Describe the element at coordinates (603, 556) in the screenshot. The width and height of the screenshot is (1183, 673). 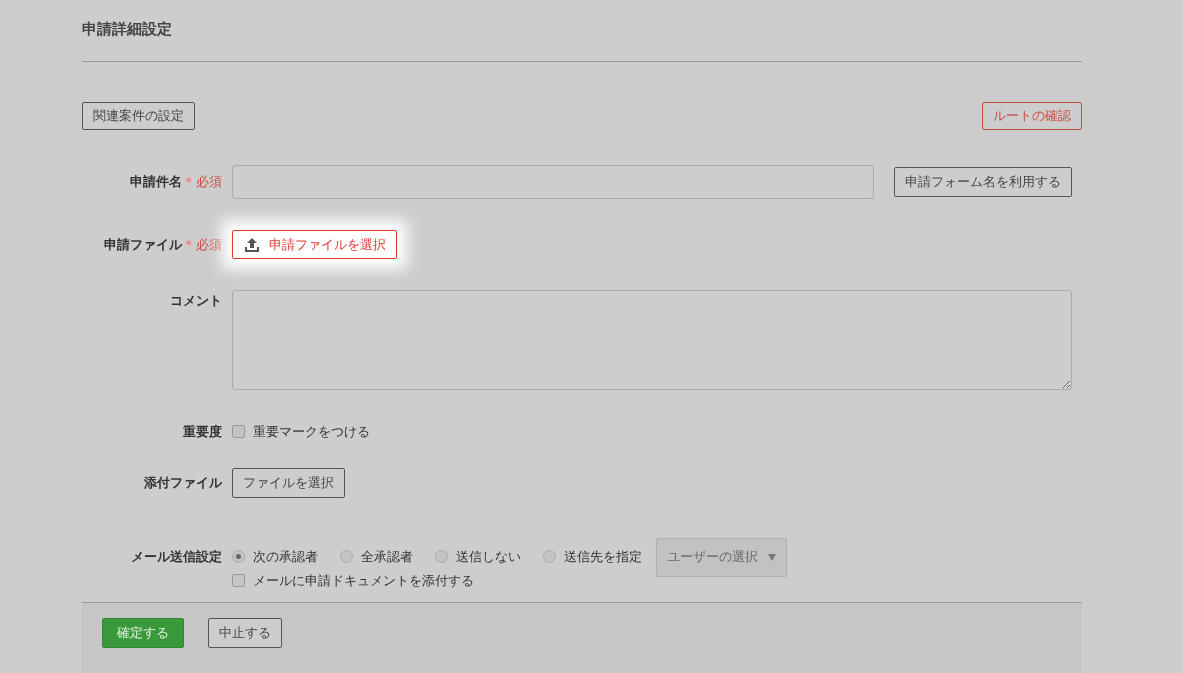
I see `radio-label: 送信先を指定` at that location.